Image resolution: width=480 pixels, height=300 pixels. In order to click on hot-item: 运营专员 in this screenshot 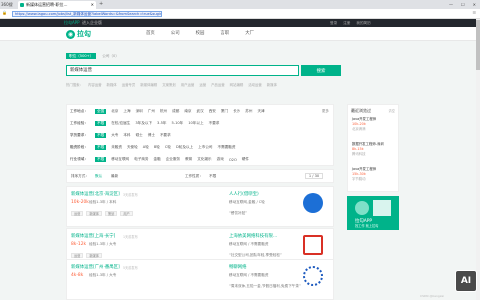, I will do `click(129, 84)`.